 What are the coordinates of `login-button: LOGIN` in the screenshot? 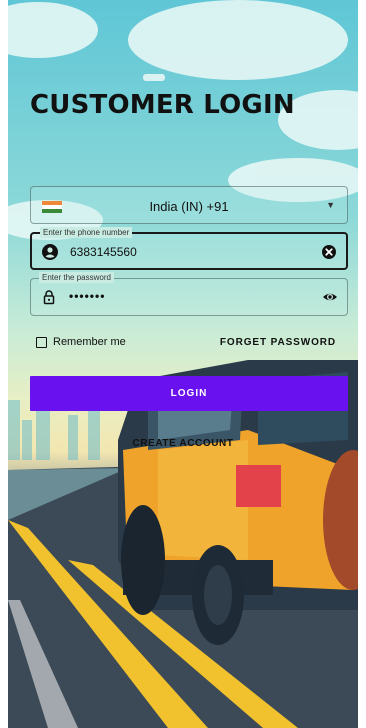 It's located at (189, 393).